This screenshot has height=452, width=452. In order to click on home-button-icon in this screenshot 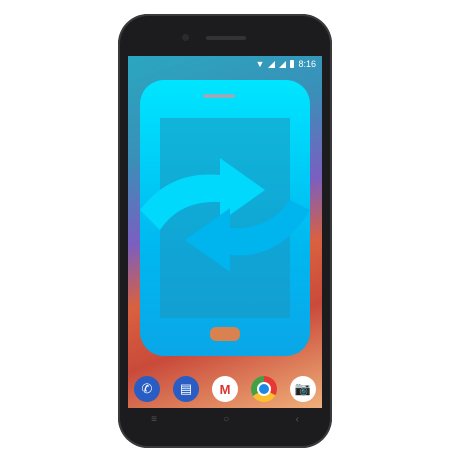, I will do `click(225, 334)`.